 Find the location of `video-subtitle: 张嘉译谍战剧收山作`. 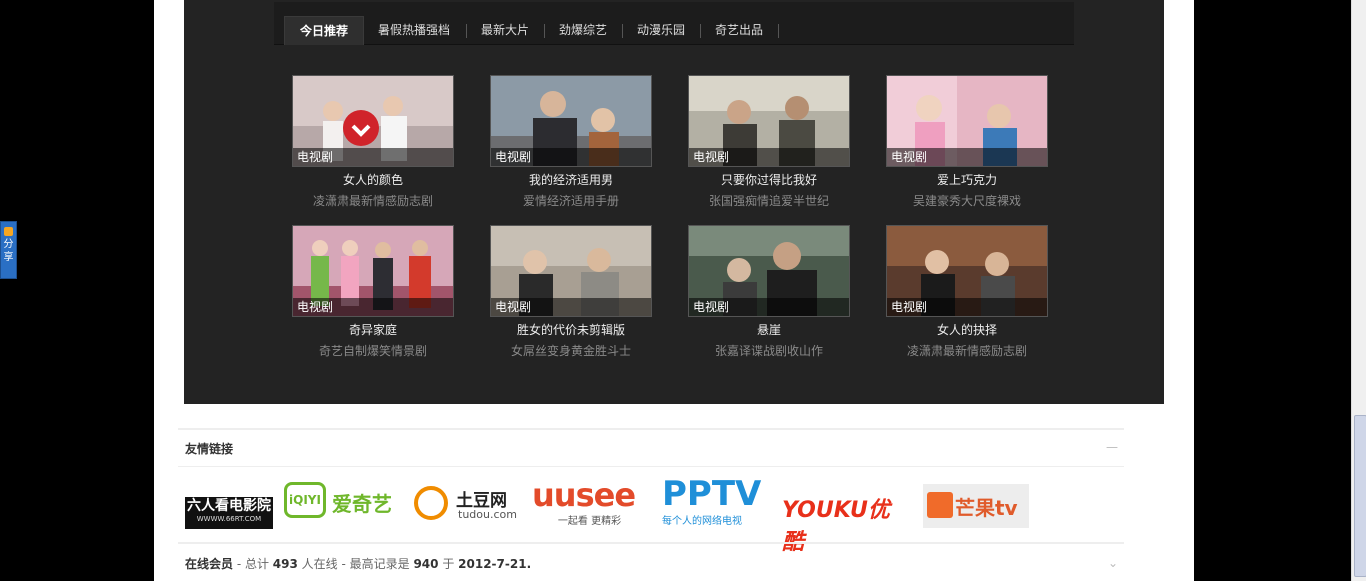

video-subtitle: 张嘉译谍战剧收山作 is located at coordinates (768, 351).